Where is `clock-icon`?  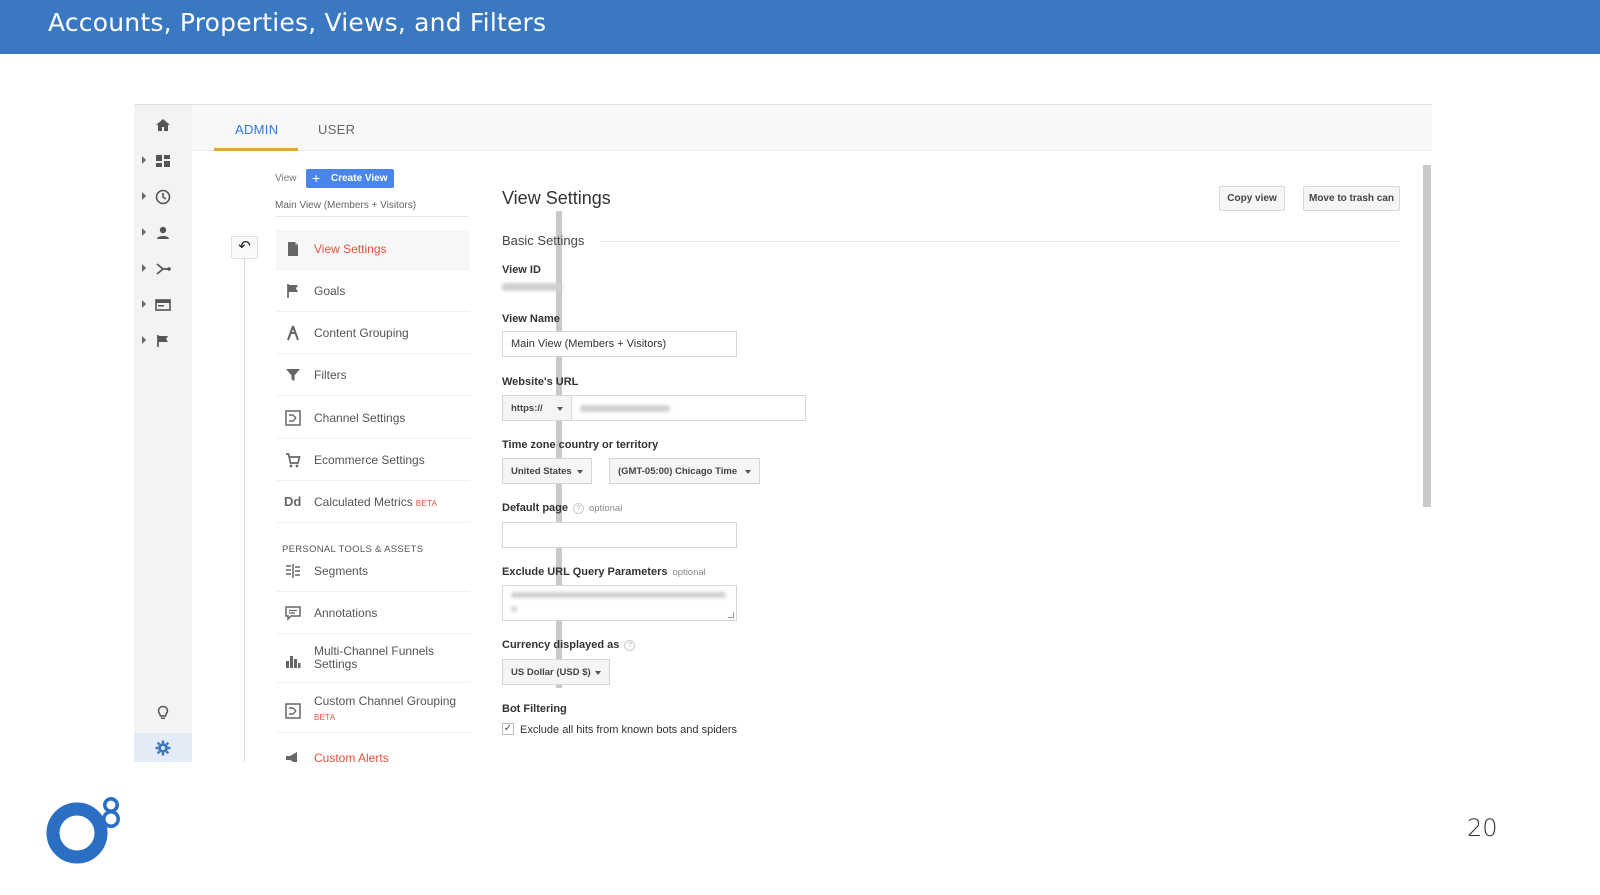 clock-icon is located at coordinates (163, 197).